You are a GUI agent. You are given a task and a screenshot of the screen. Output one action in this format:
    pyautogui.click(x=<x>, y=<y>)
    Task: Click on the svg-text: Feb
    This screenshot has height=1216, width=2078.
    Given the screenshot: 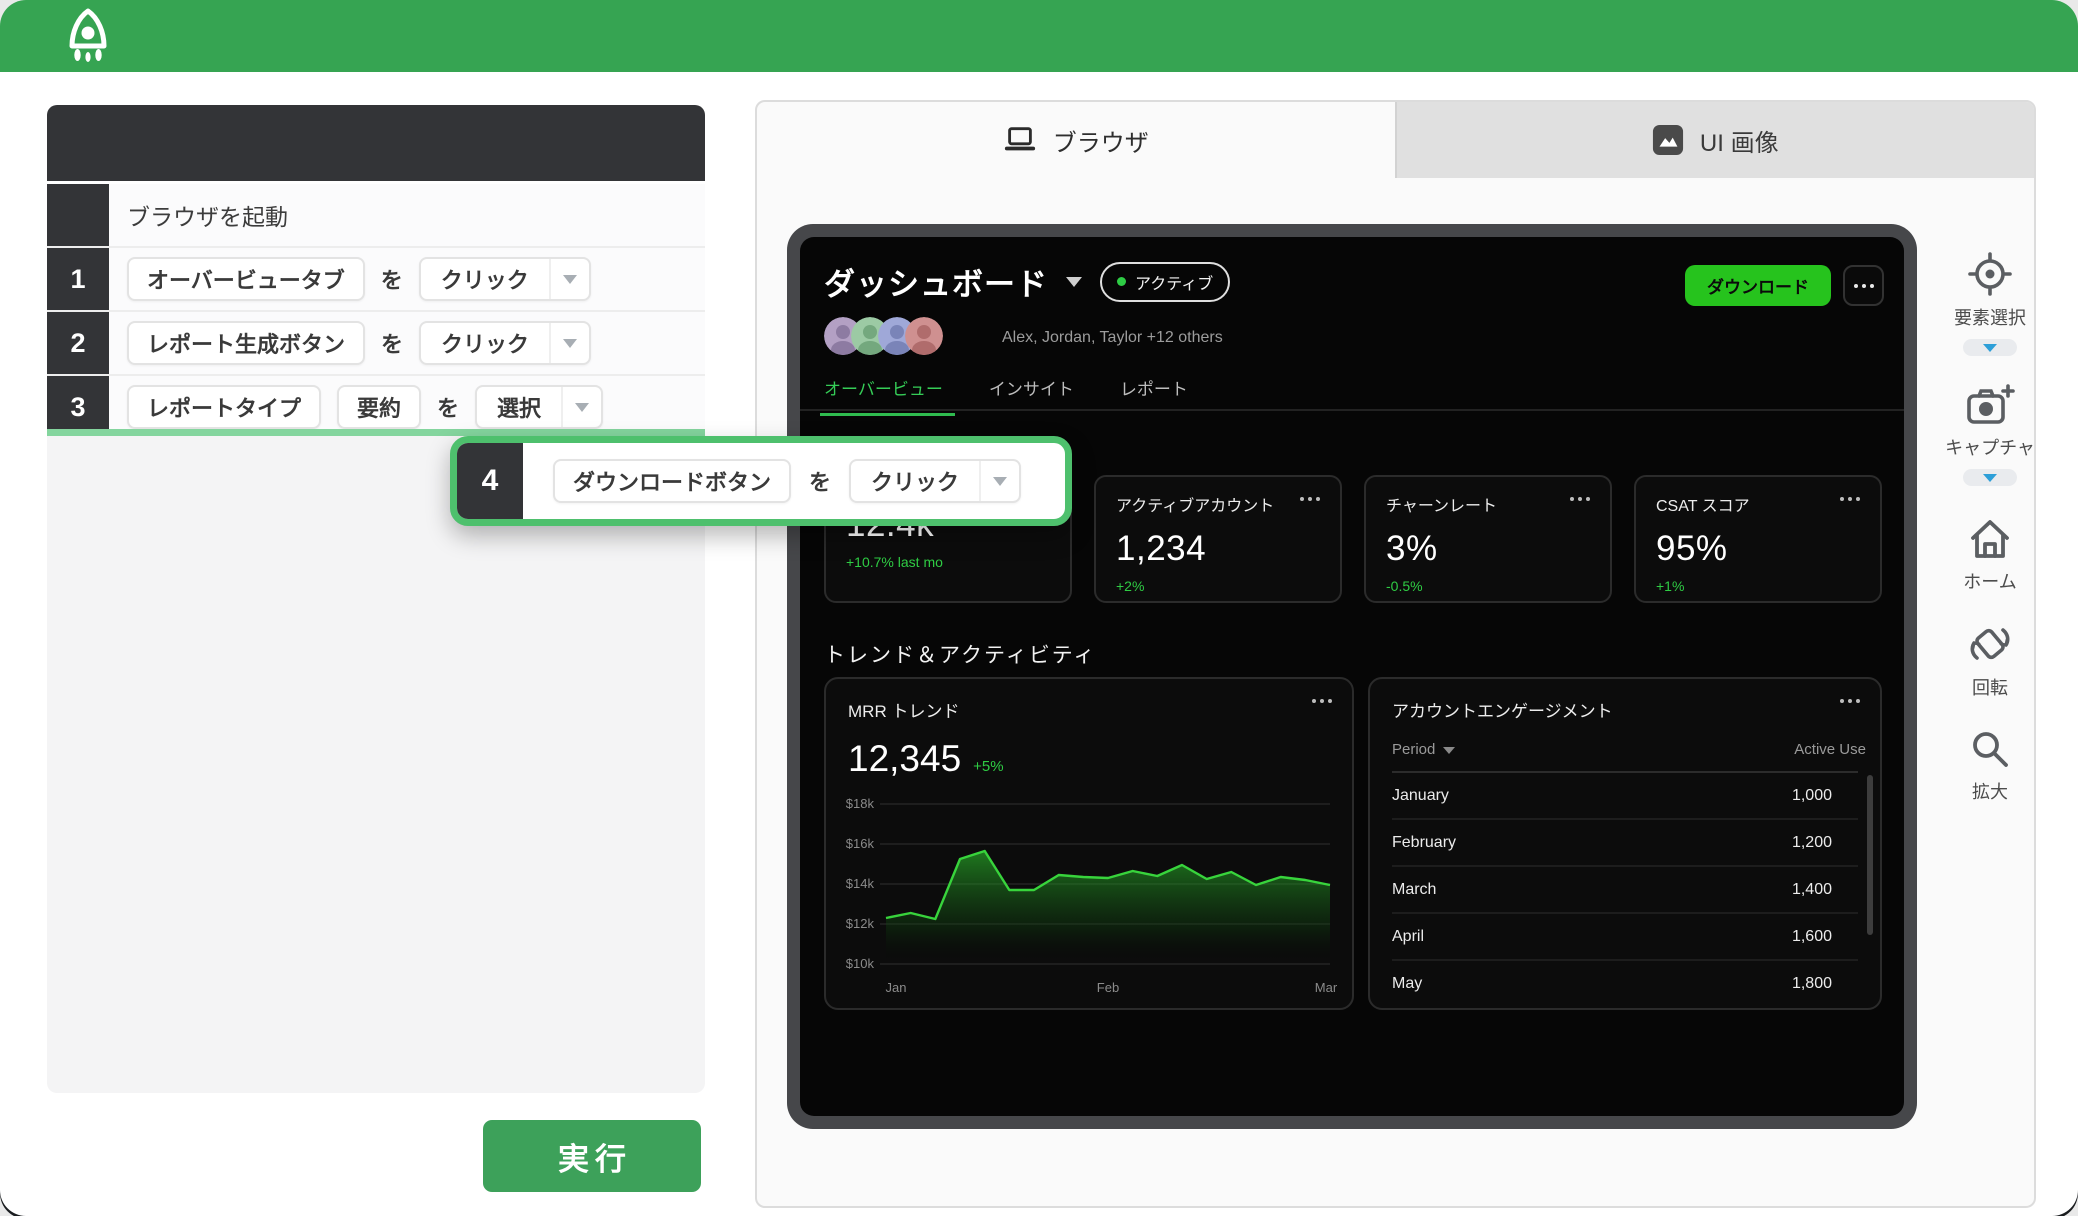 What is the action you would take?
    pyautogui.click(x=1108, y=987)
    